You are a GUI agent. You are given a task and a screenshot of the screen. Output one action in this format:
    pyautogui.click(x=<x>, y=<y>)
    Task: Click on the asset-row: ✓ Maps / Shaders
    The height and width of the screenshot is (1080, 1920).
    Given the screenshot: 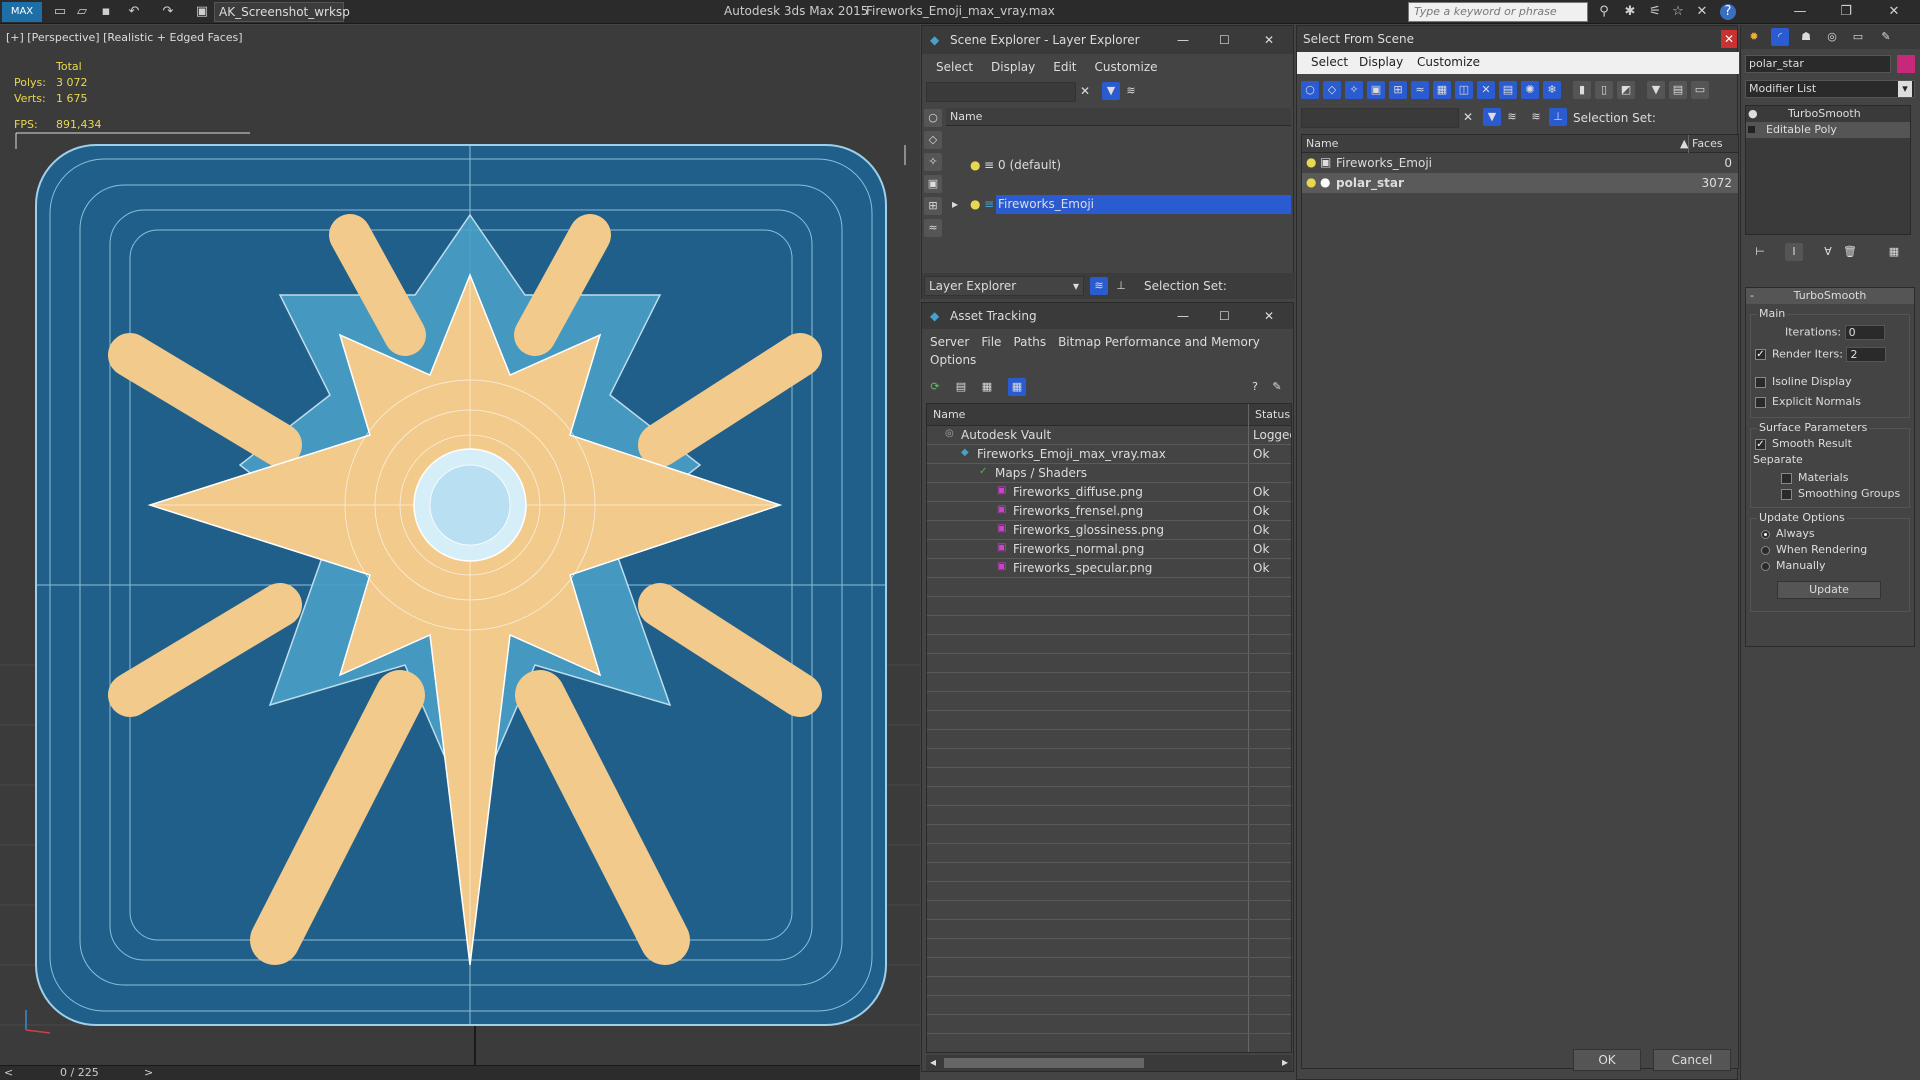 What is the action you would take?
    pyautogui.click(x=1109, y=473)
    